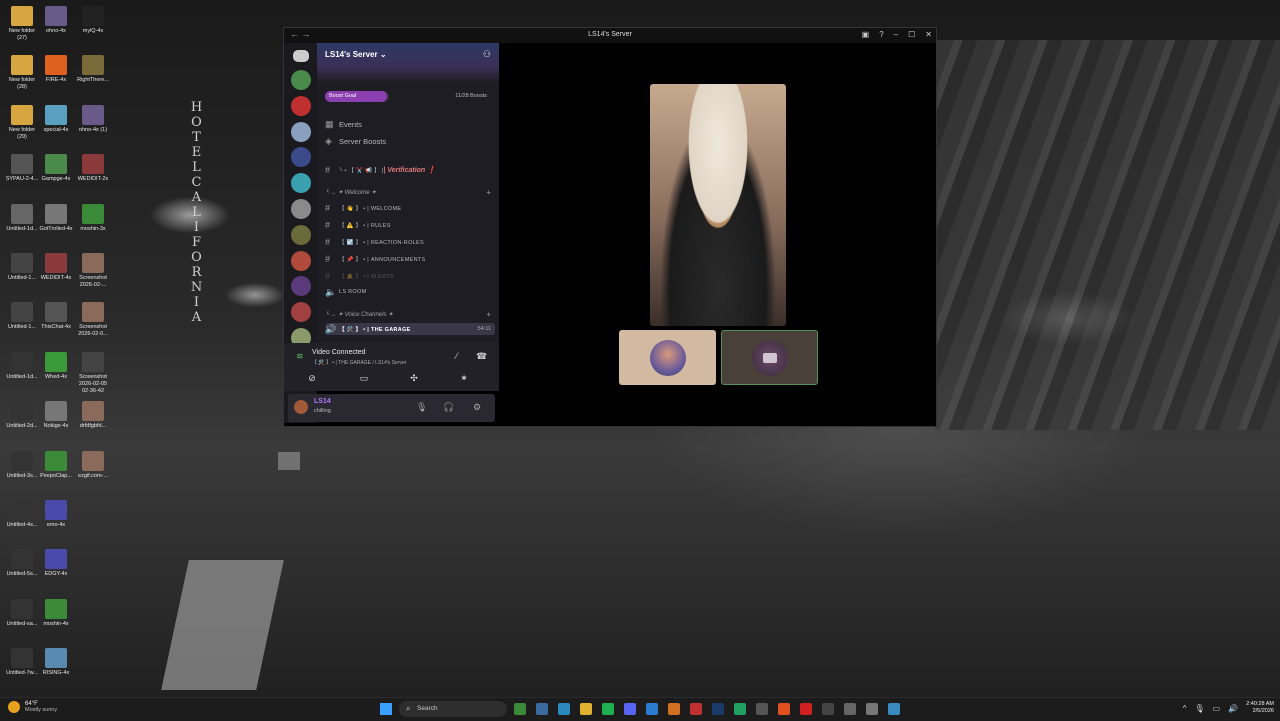  I want to click on volume-icon: 🔊, so click(1233, 708).